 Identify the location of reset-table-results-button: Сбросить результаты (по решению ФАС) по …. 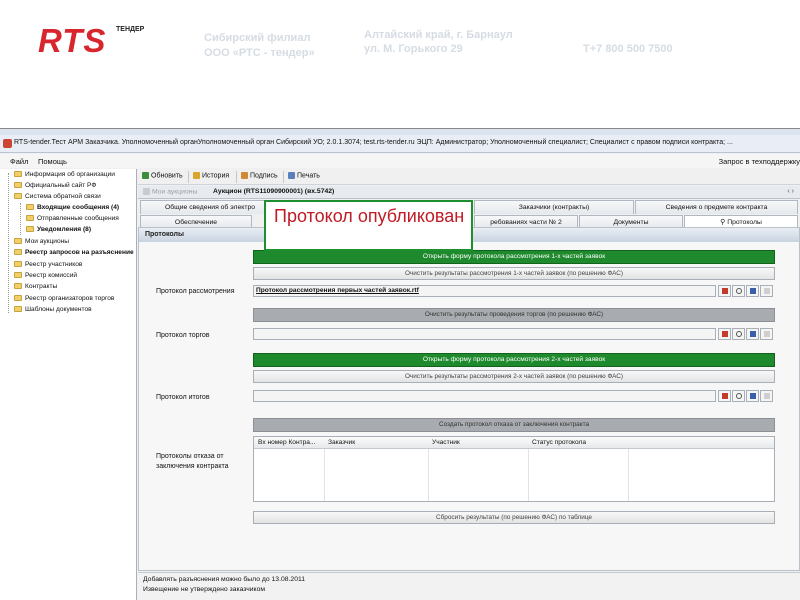
(514, 517).